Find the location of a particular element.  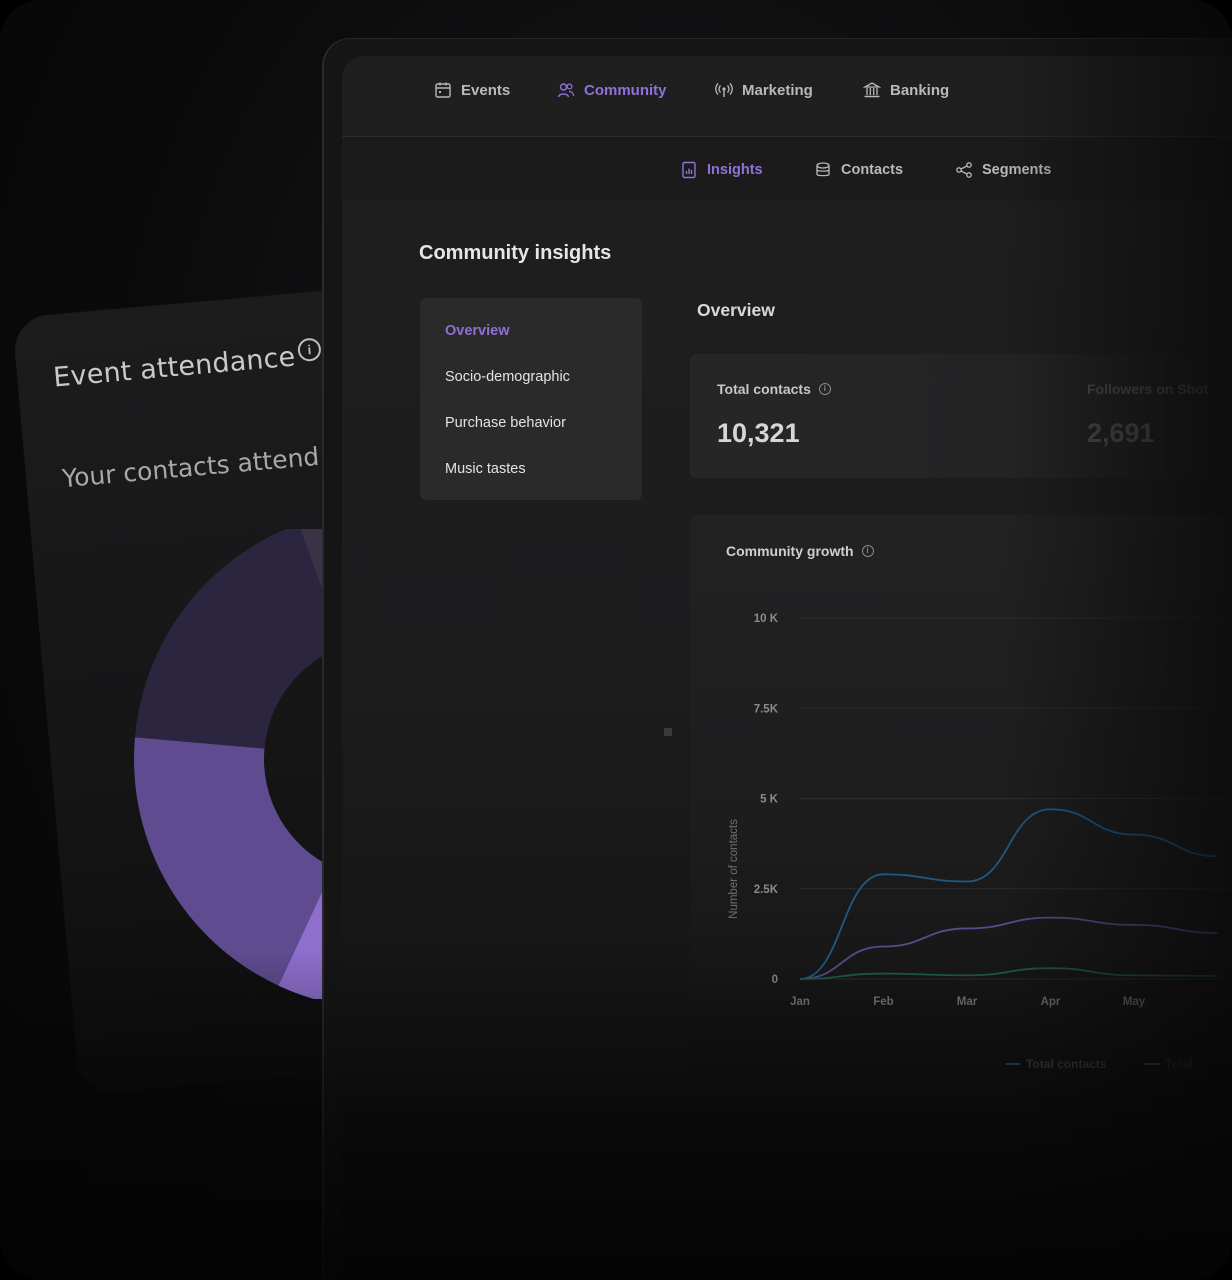

x-tick-label: Jan is located at coordinates (800, 1002).